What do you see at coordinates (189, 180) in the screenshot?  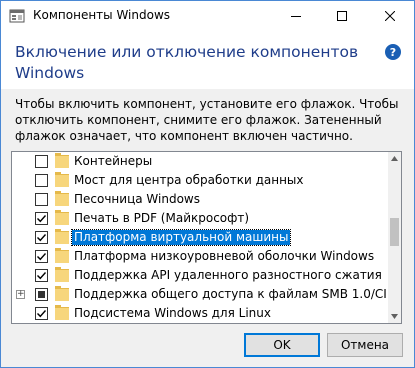 I see `feature-label: Мост для центра обработки данных` at bounding box center [189, 180].